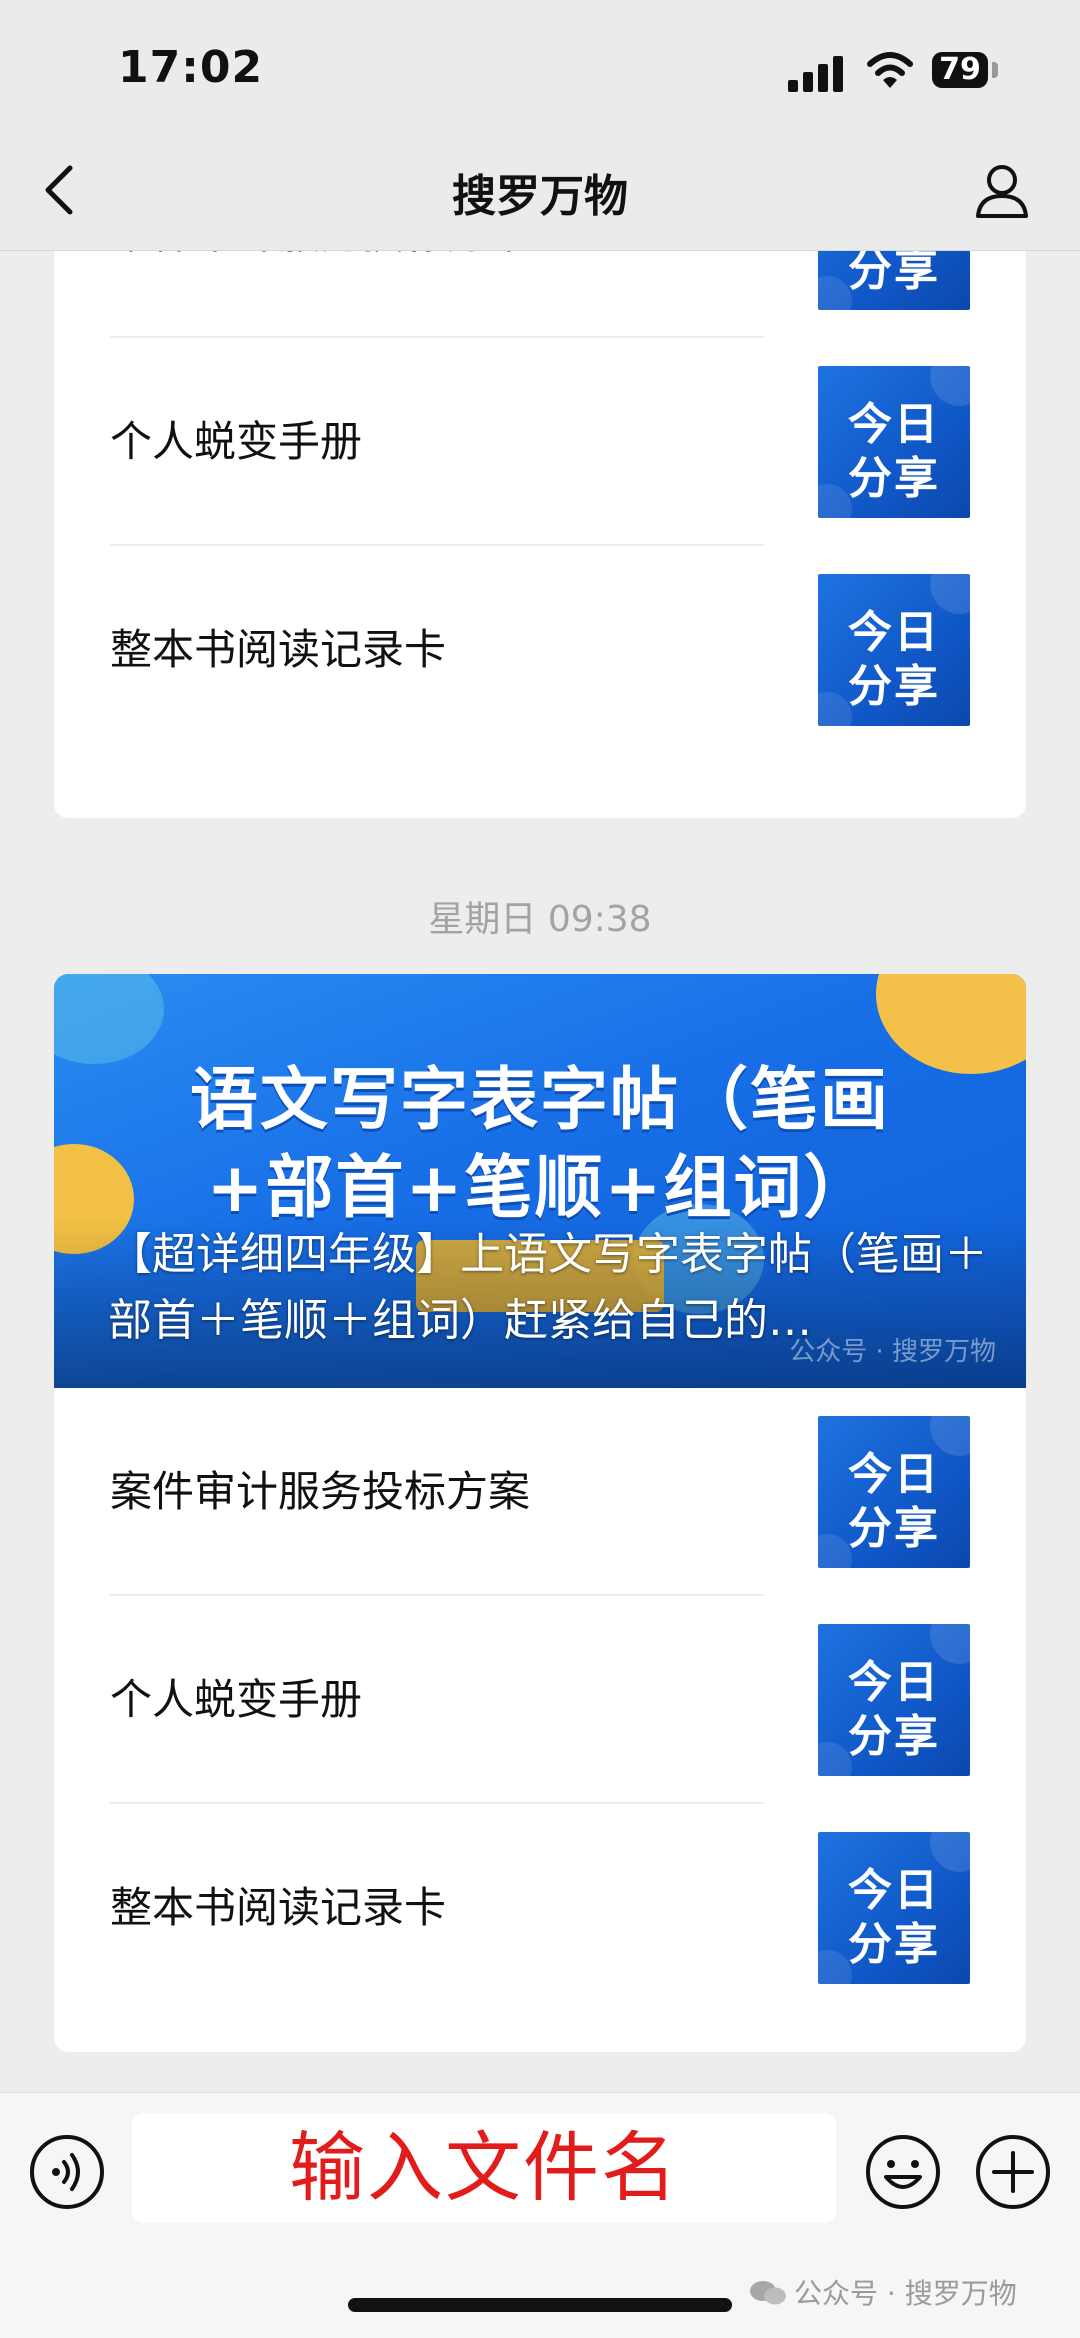  What do you see at coordinates (484, 2168) in the screenshot?
I see `message-input: 输入文件名` at bounding box center [484, 2168].